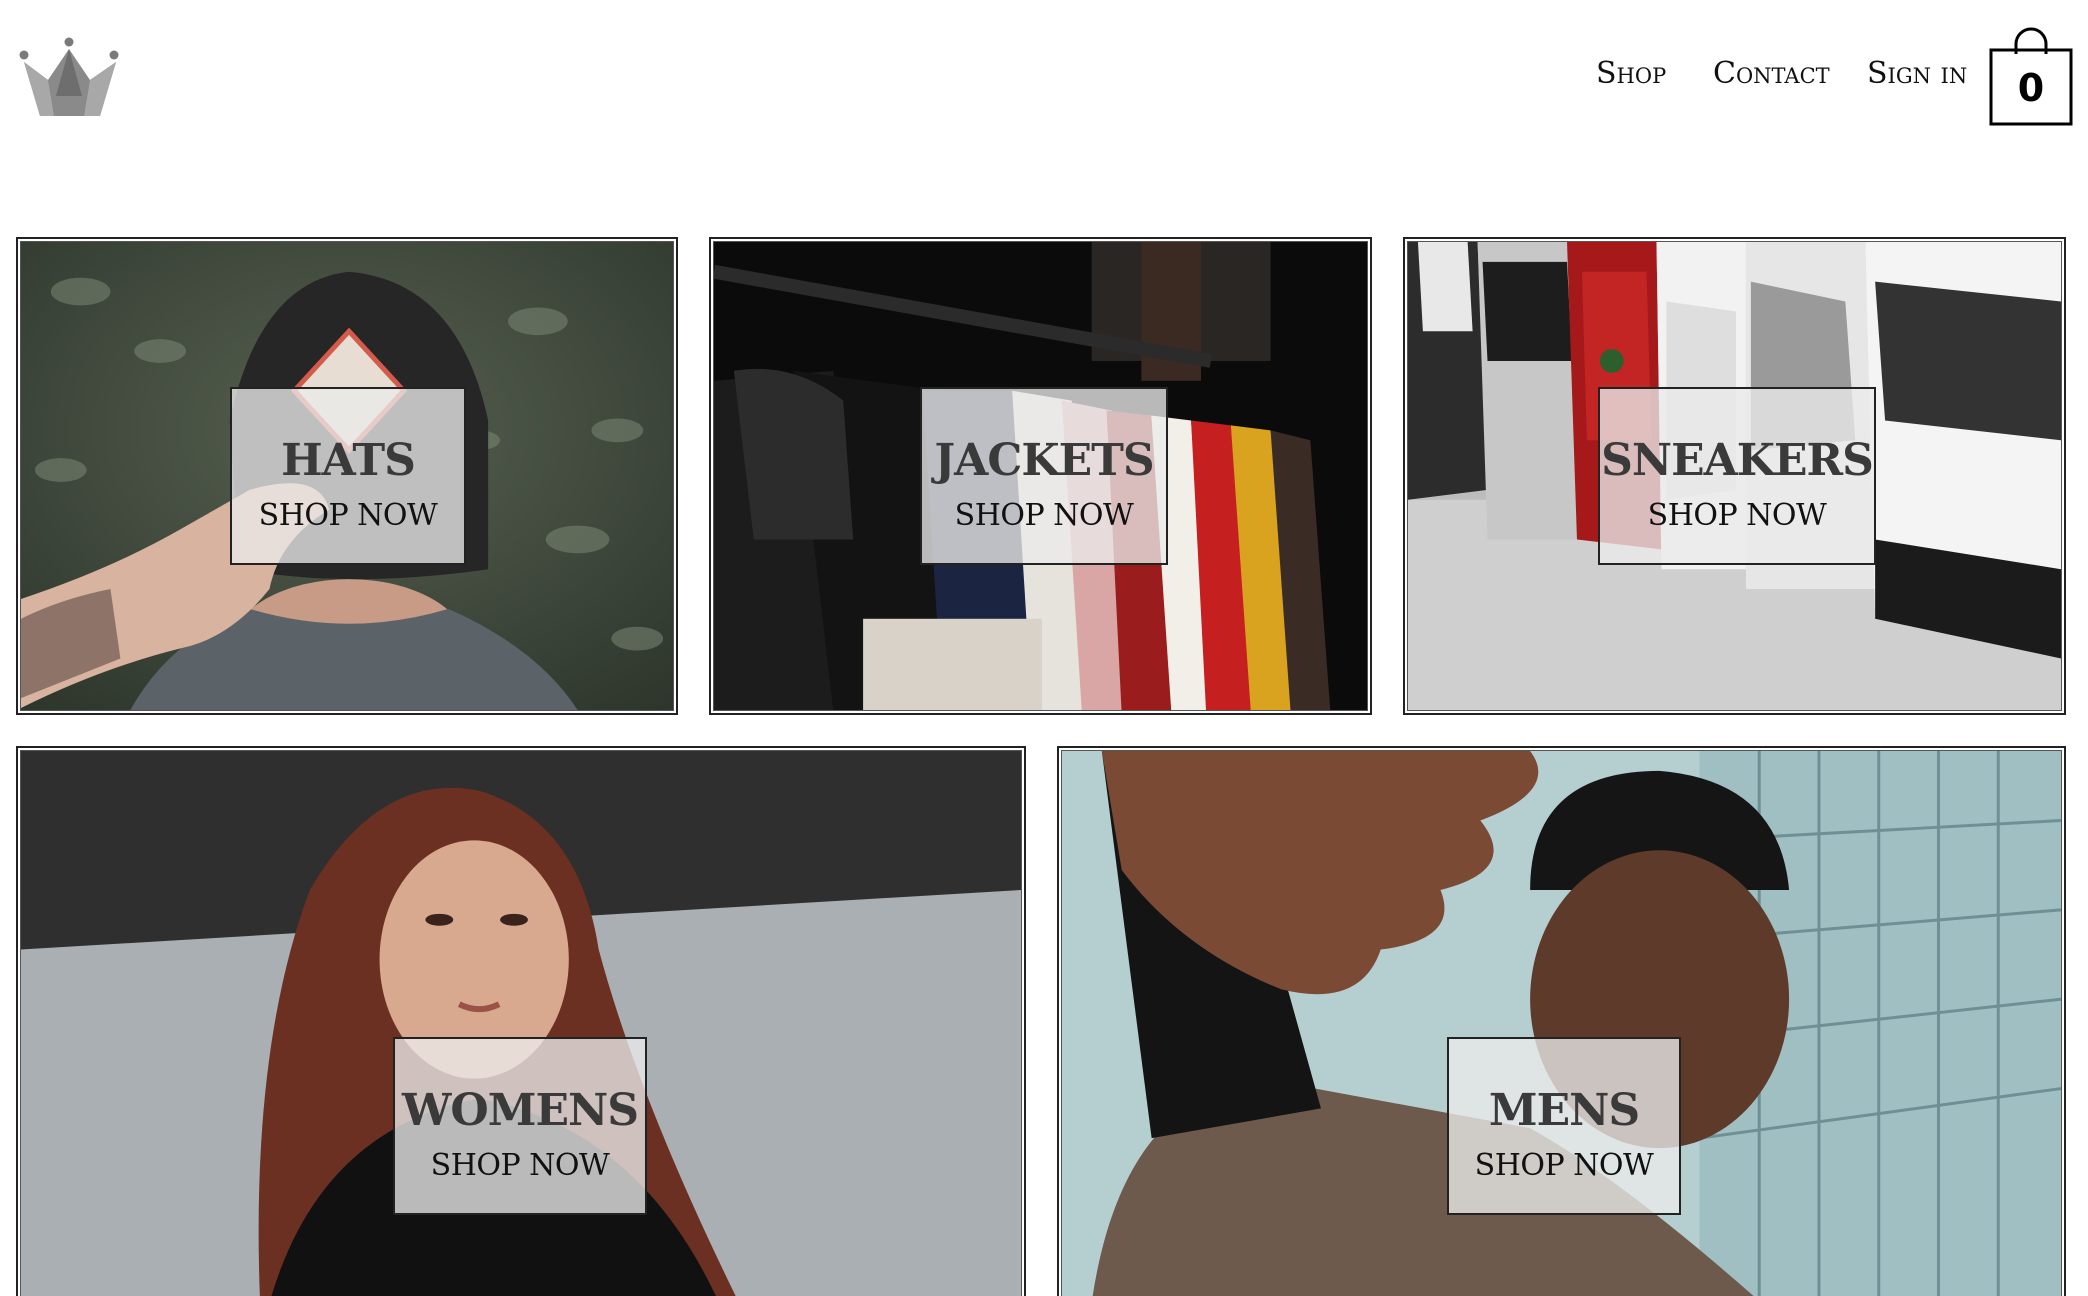  I want to click on nav-contact-link: Contact, so click(1771, 76).